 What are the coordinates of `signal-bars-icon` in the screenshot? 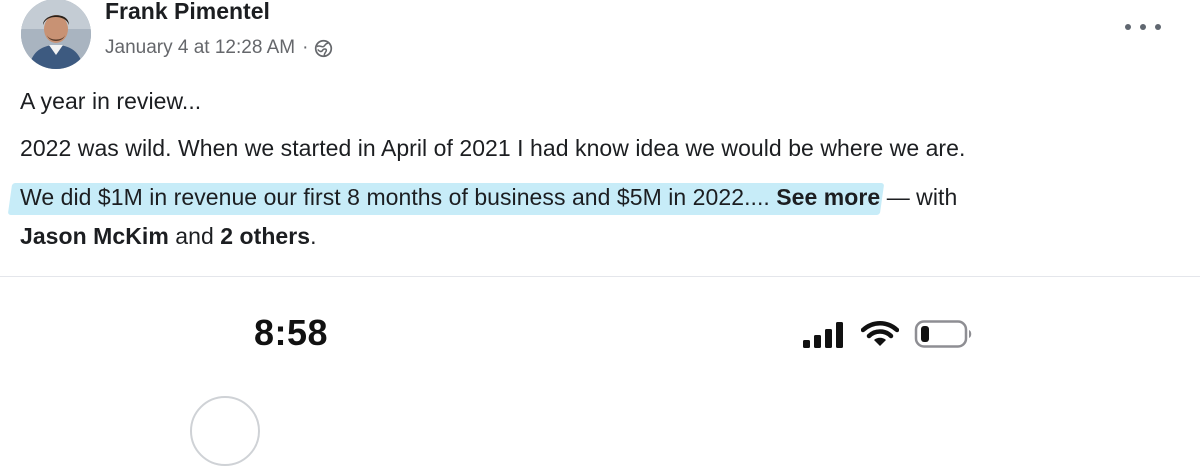 It's located at (825, 336).